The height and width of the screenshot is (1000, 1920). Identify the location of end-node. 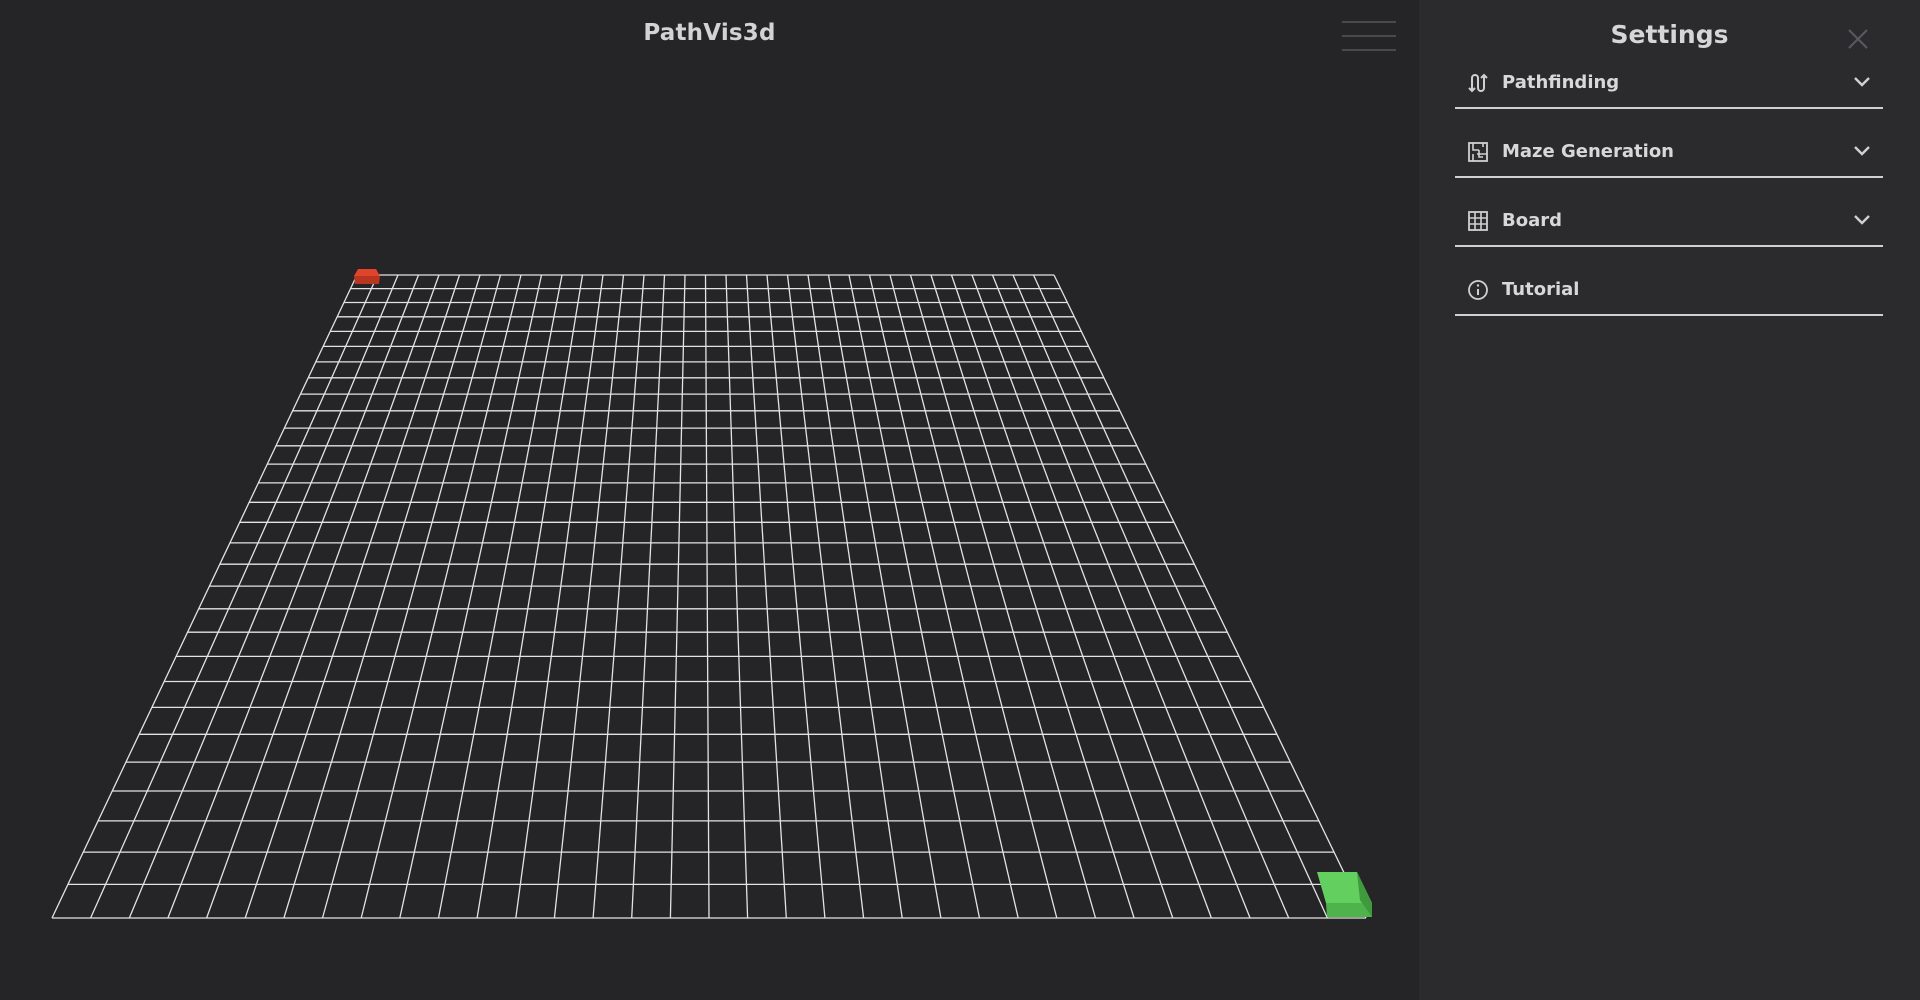
(1344, 894).